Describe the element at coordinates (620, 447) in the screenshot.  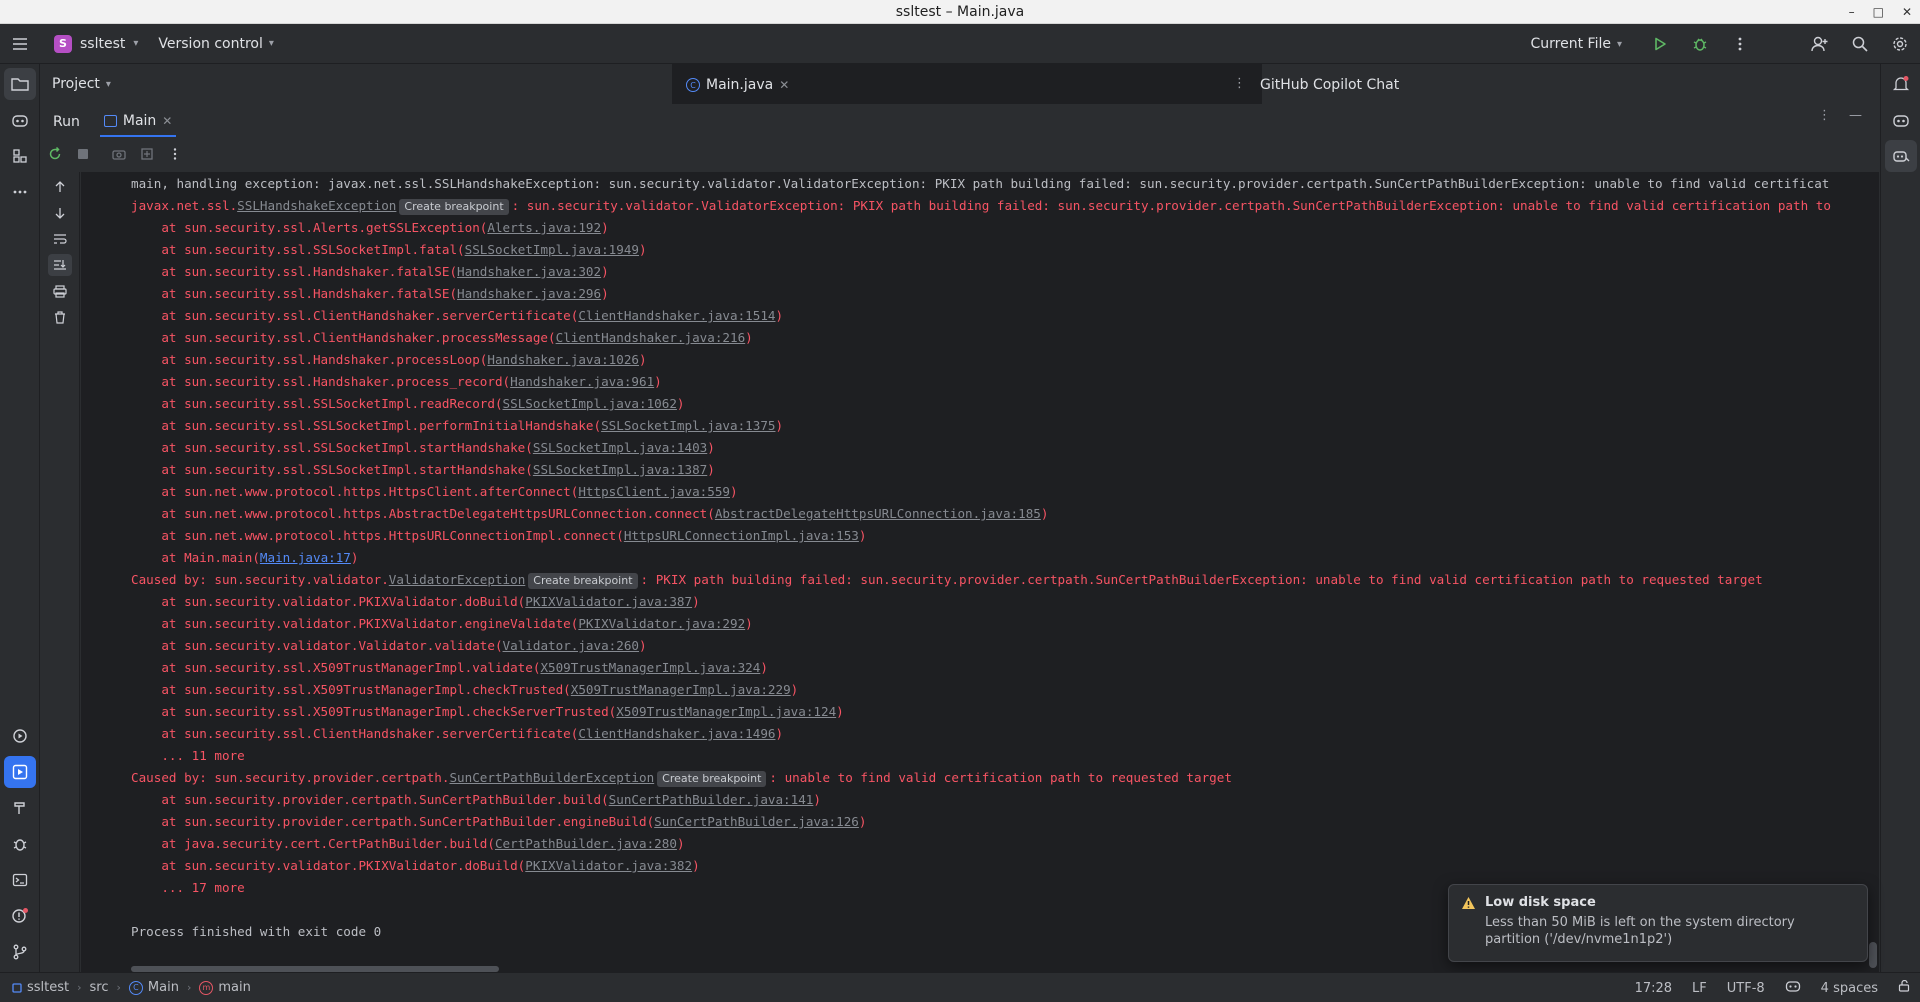
I see `source-link: SSLSocketImpl.java:1403` at that location.